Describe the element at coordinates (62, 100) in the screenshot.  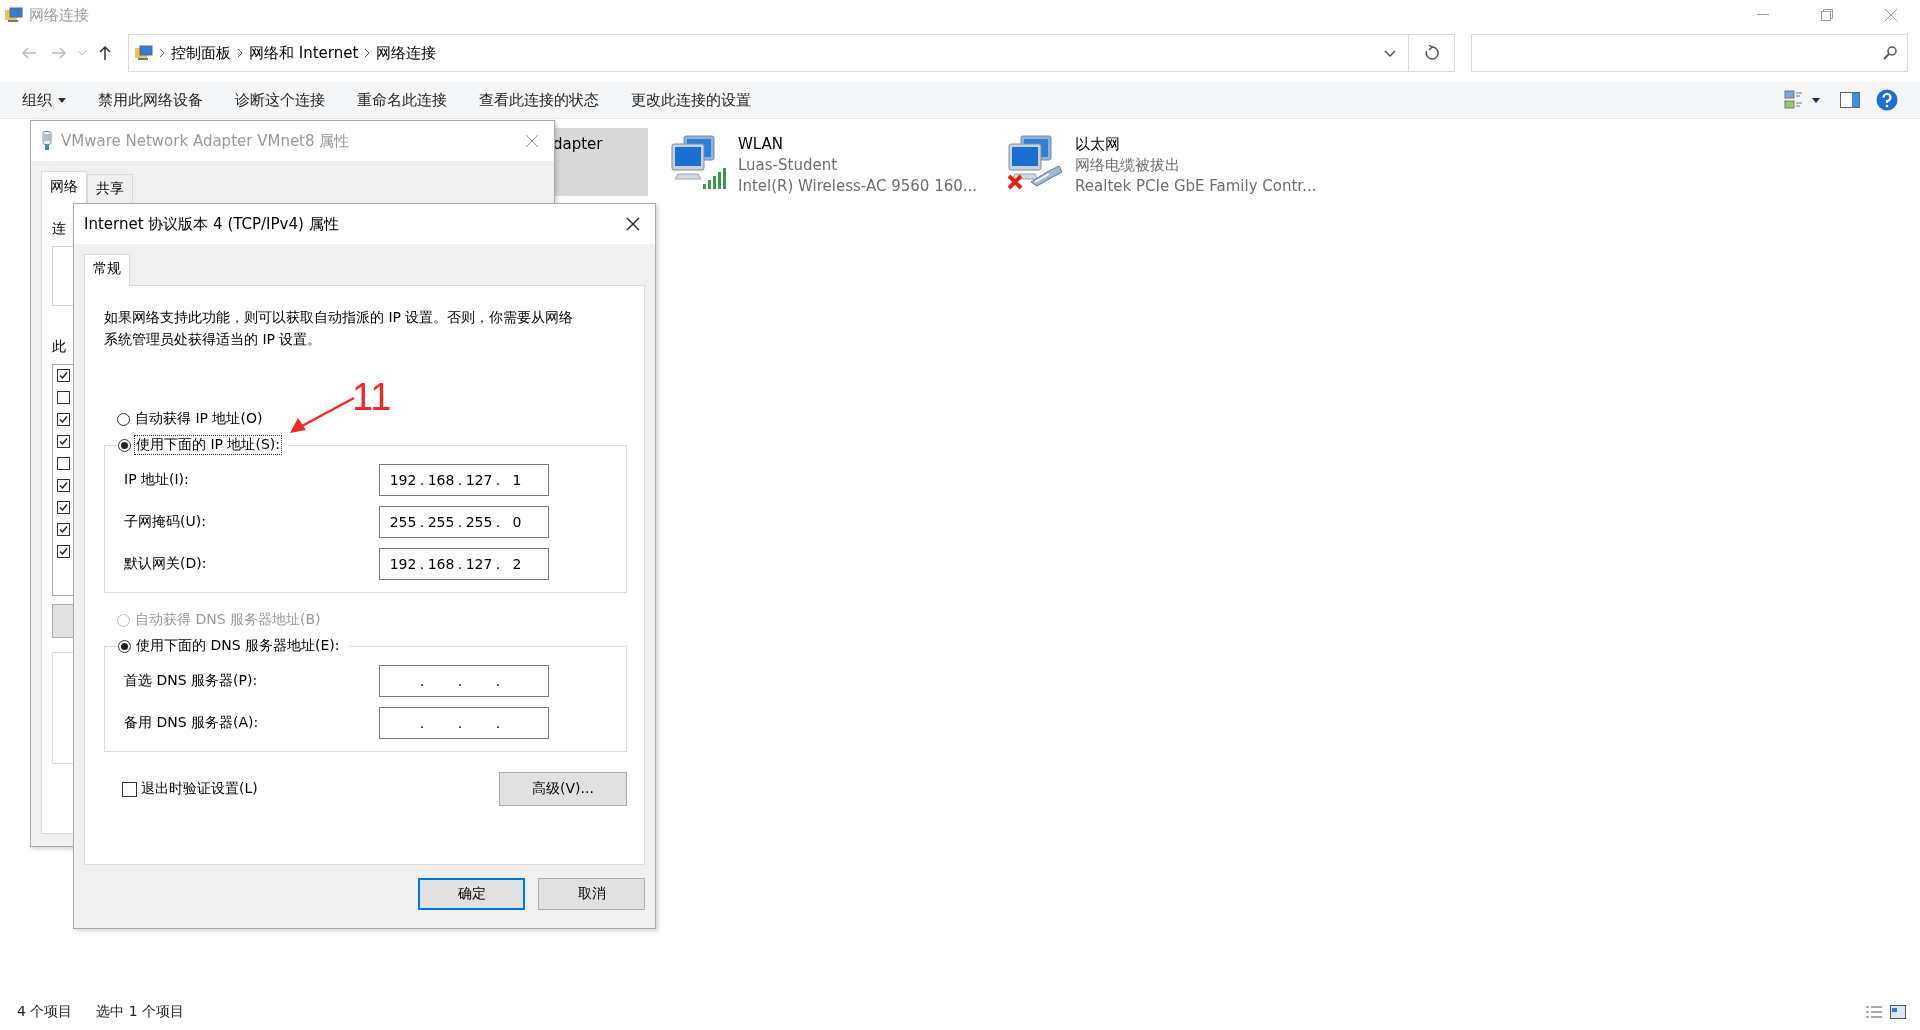
I see `caret-icon` at that location.